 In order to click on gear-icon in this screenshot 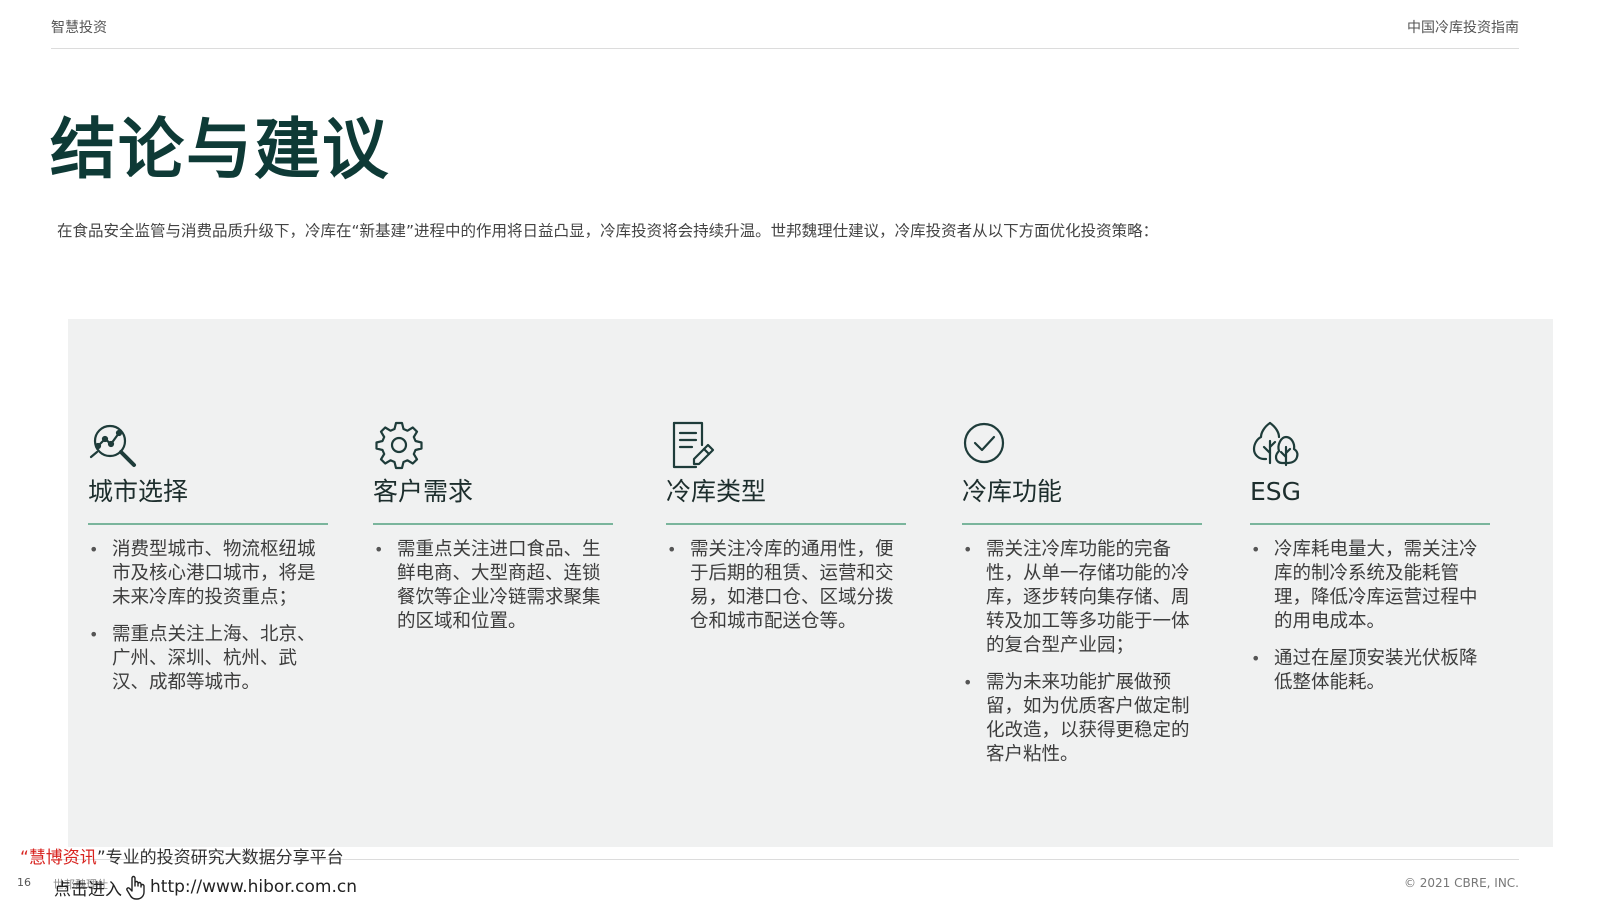, I will do `click(399, 445)`.